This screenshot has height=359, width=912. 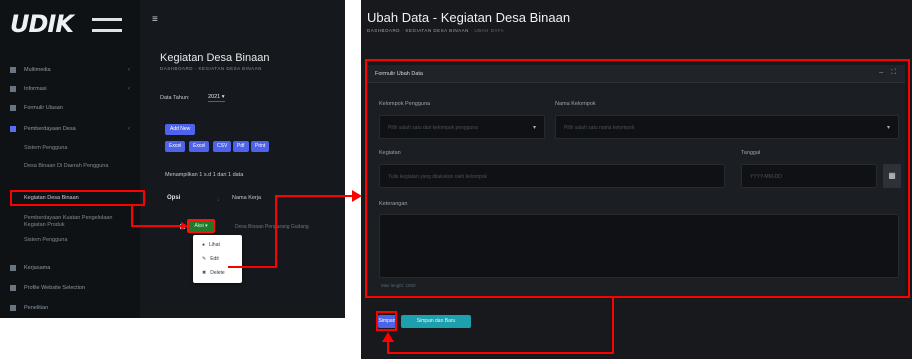 I want to click on arrow-line-to-aksi, so click(x=157, y=216).